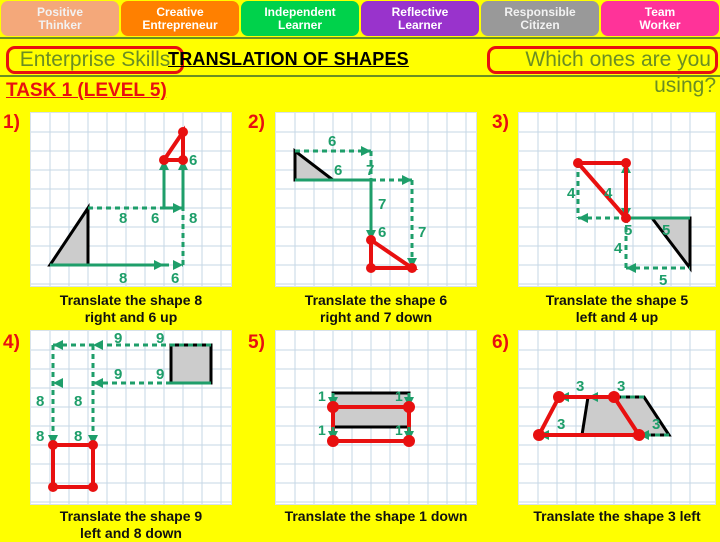  I want to click on enterprise-skills-callout: Enterprise Skills, so click(95, 60).